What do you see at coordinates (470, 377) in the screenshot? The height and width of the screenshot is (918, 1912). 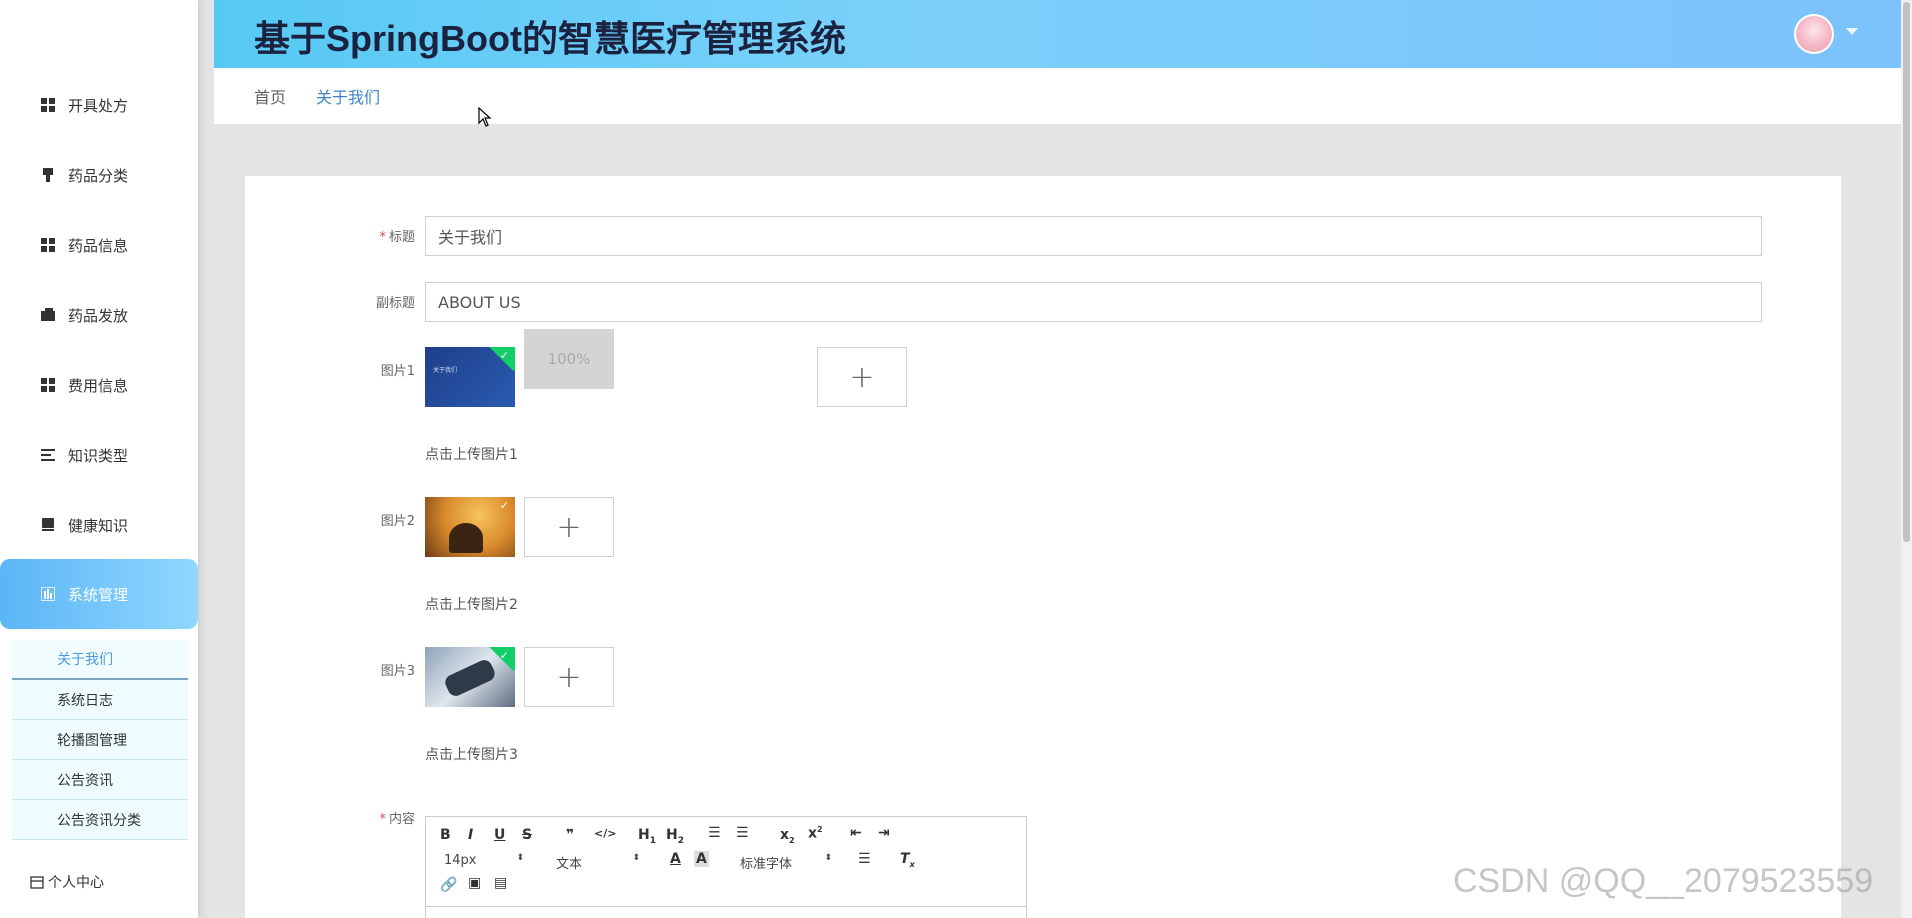 I see `image1-thumbnail: 关于我们 ✓` at bounding box center [470, 377].